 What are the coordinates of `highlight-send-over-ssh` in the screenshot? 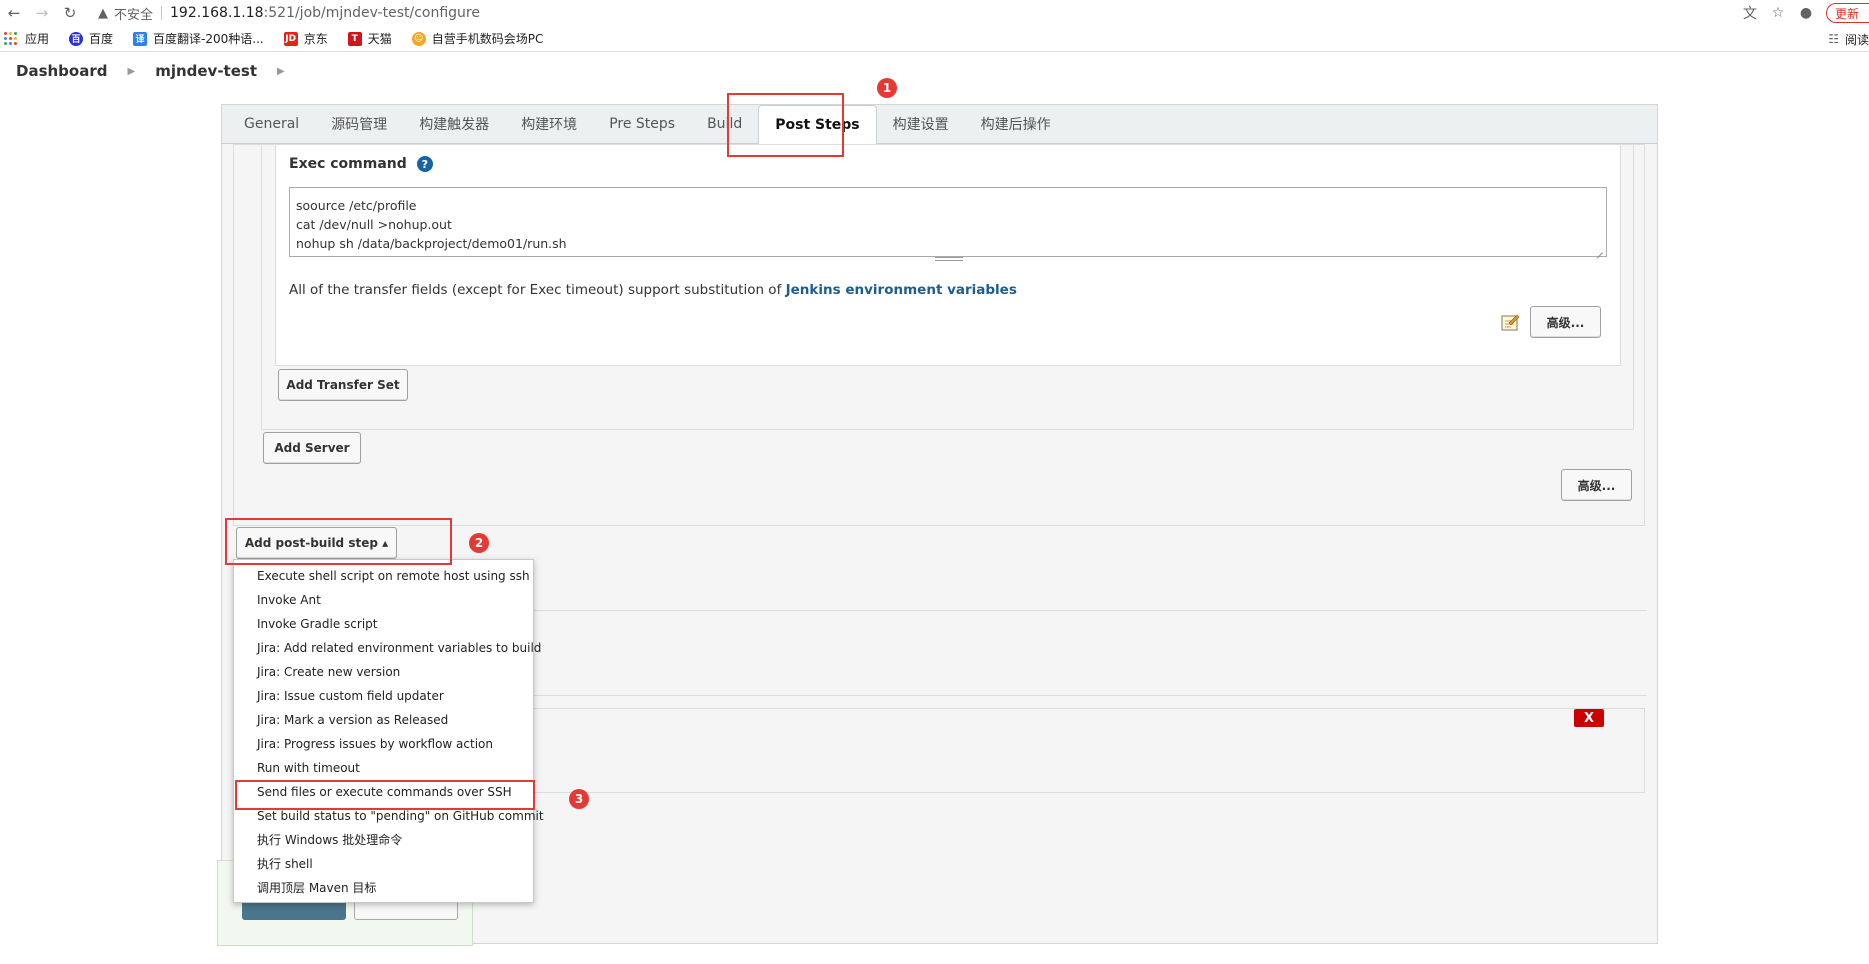 It's located at (385, 795).